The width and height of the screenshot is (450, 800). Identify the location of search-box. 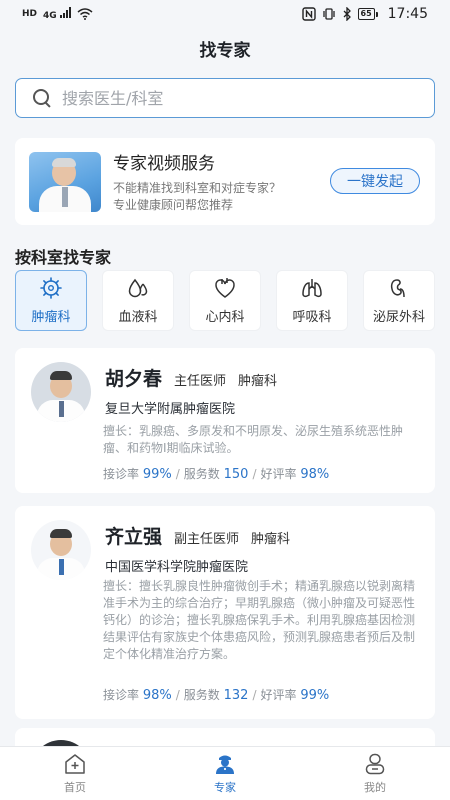
(225, 98).